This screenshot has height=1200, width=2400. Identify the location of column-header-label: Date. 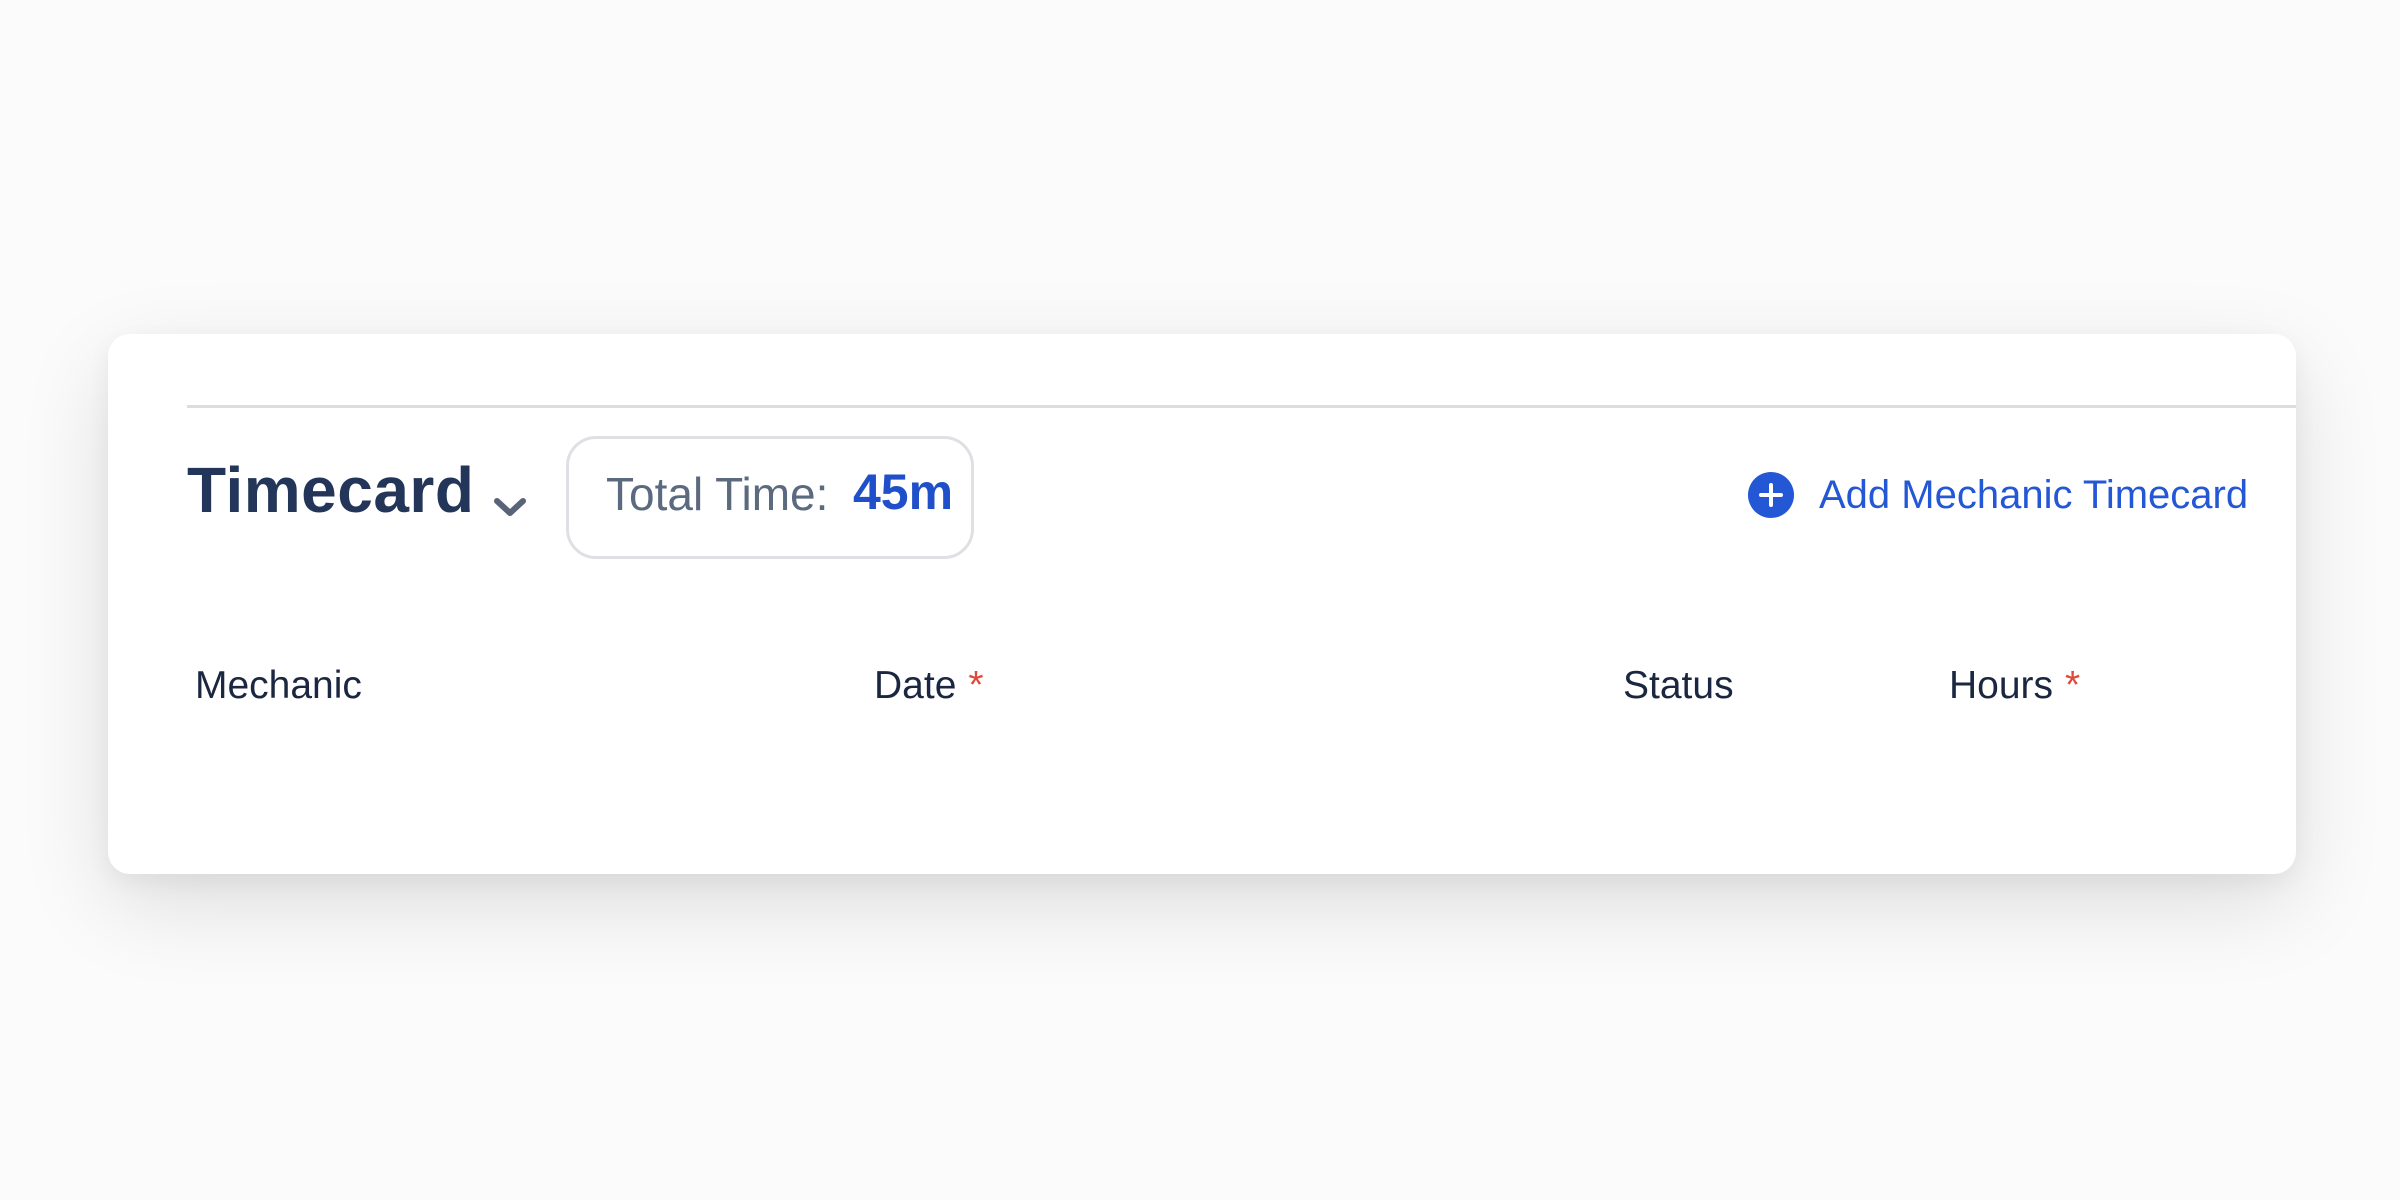
(915, 685).